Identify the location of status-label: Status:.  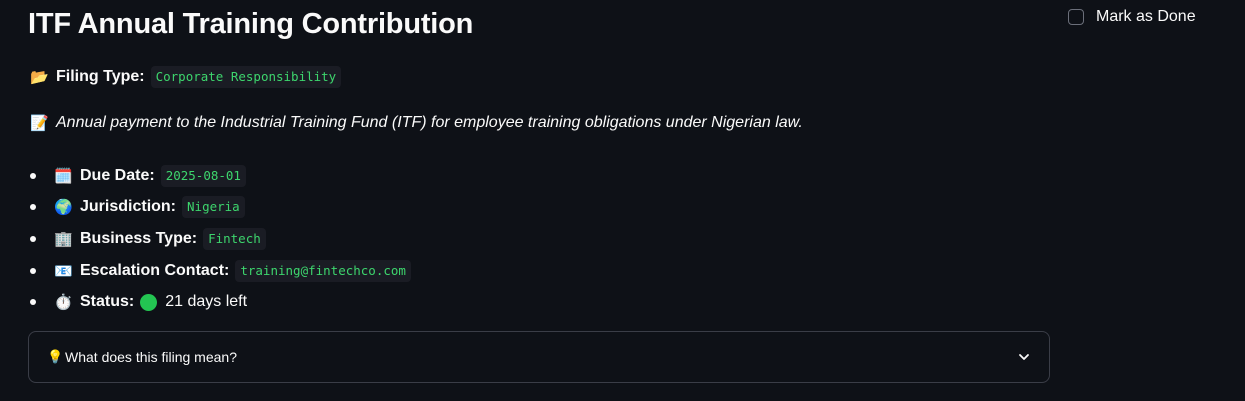
(107, 302).